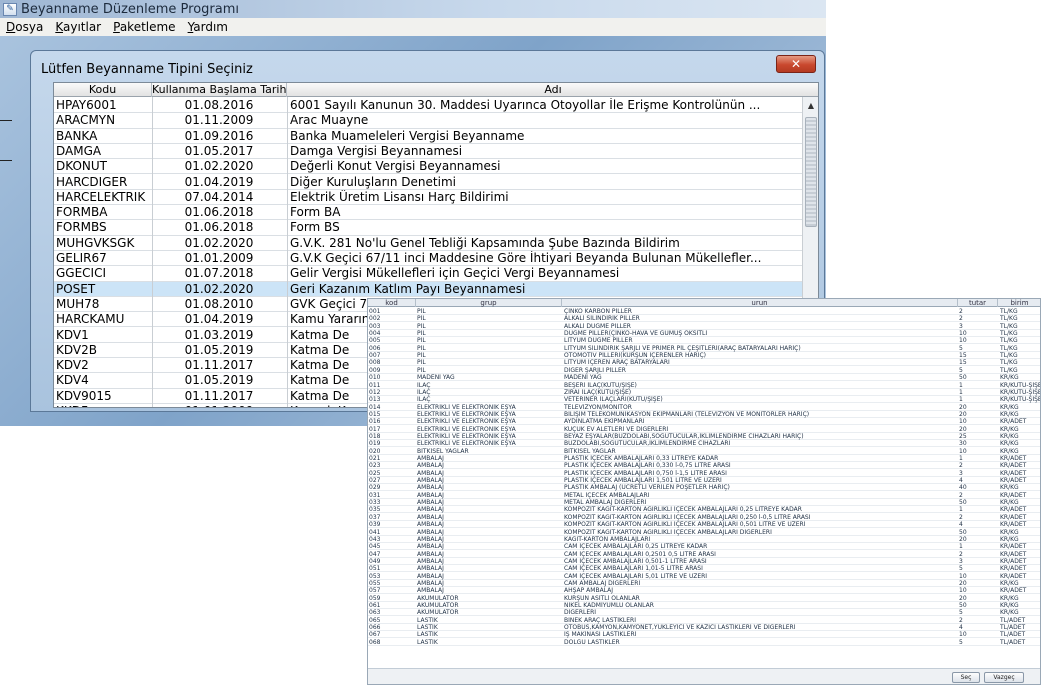  What do you see at coordinates (92, 181) in the screenshot?
I see `cell-kodu: HARCDIGER` at bounding box center [92, 181].